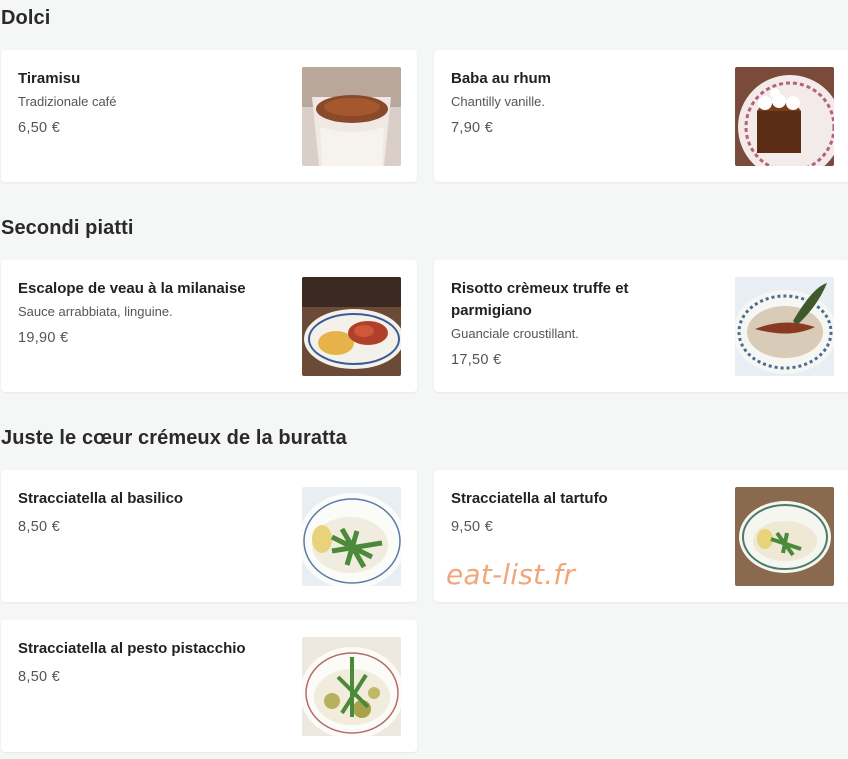 The width and height of the screenshot is (848, 759). I want to click on watermark-text: eat-list.fr, so click(511, 574).